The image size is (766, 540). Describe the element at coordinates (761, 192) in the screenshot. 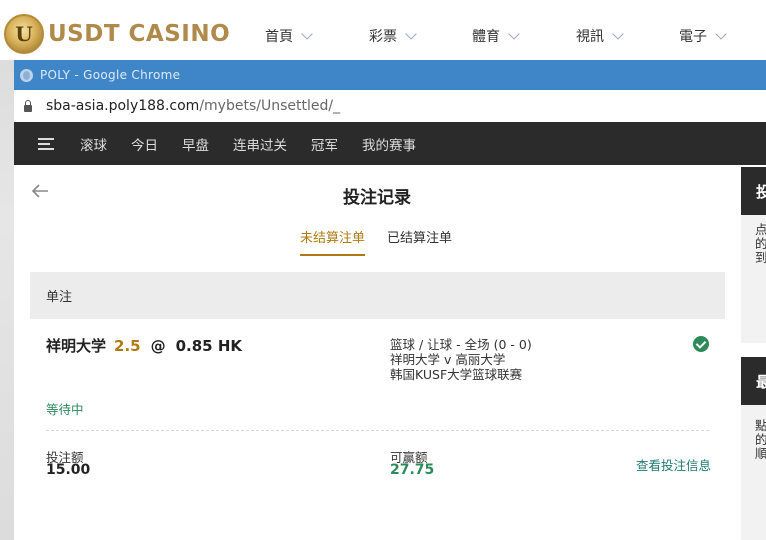

I see `side-panel-title: 投` at that location.